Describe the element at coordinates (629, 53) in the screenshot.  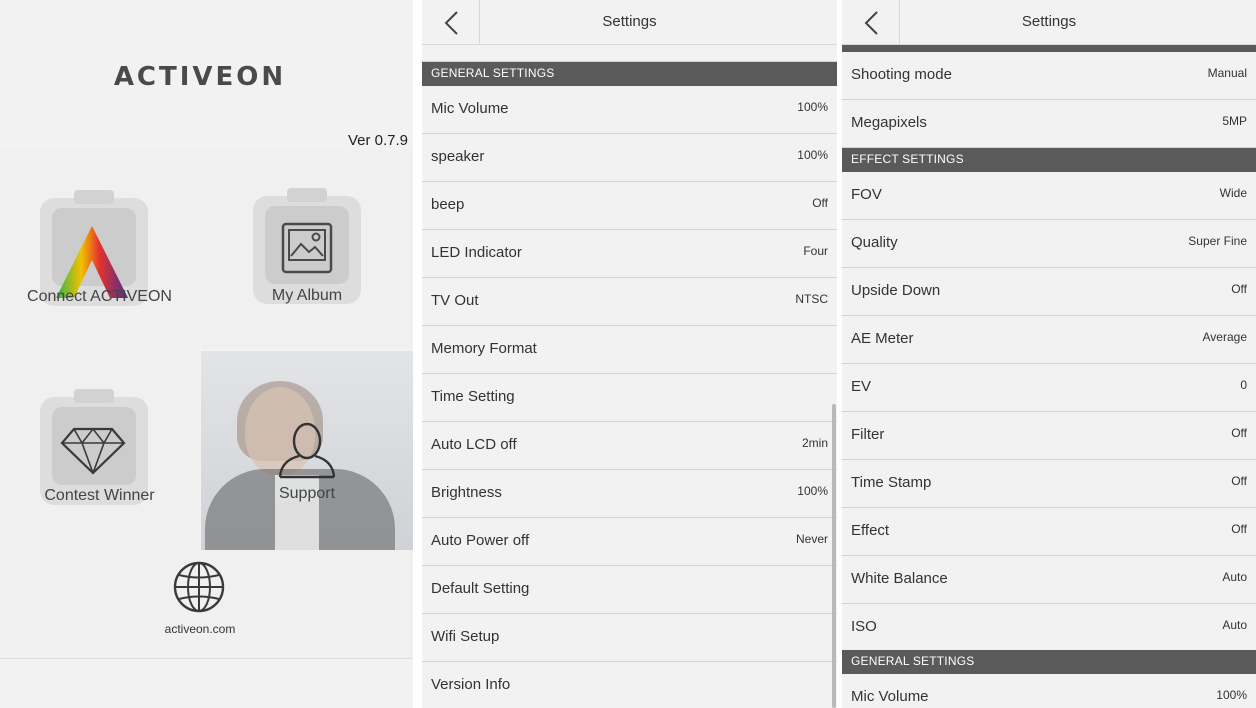
I see `list-item-partial` at that location.